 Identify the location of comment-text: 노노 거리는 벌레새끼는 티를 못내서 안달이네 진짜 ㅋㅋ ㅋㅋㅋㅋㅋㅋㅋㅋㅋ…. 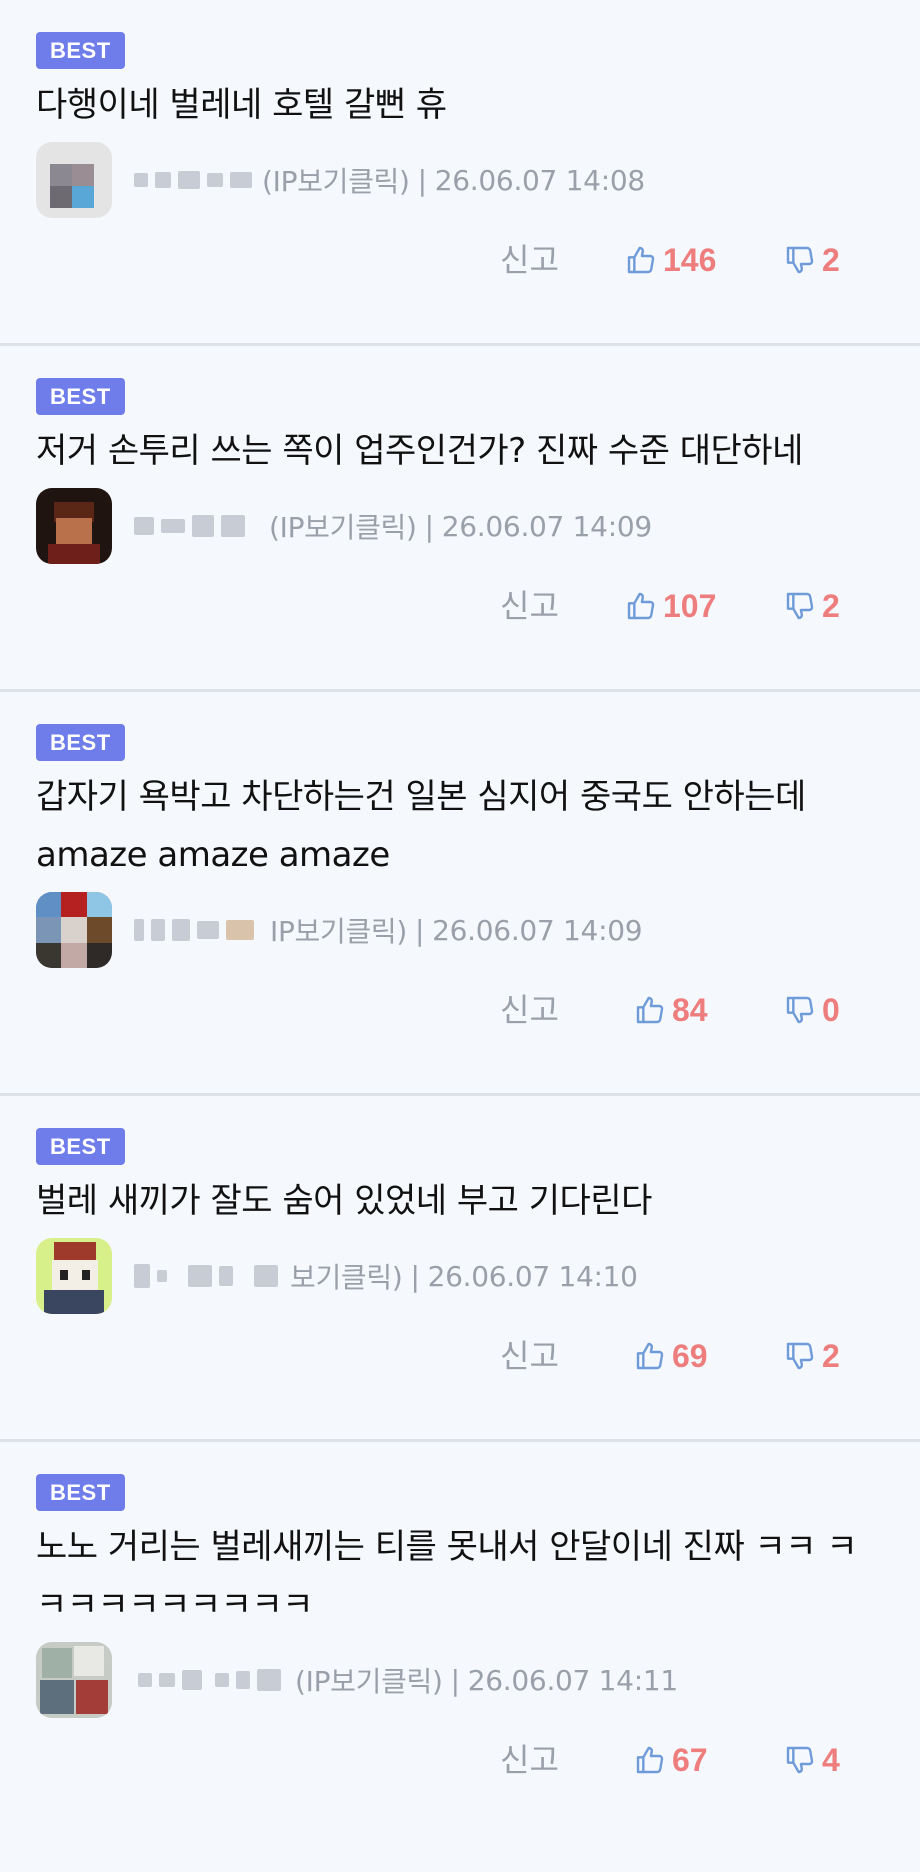
(447, 1576).